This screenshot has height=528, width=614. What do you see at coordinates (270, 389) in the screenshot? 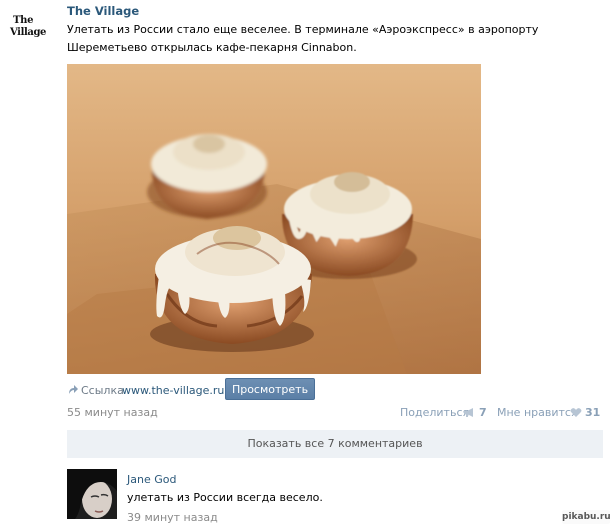
I see `view-button: Просмотреть` at bounding box center [270, 389].